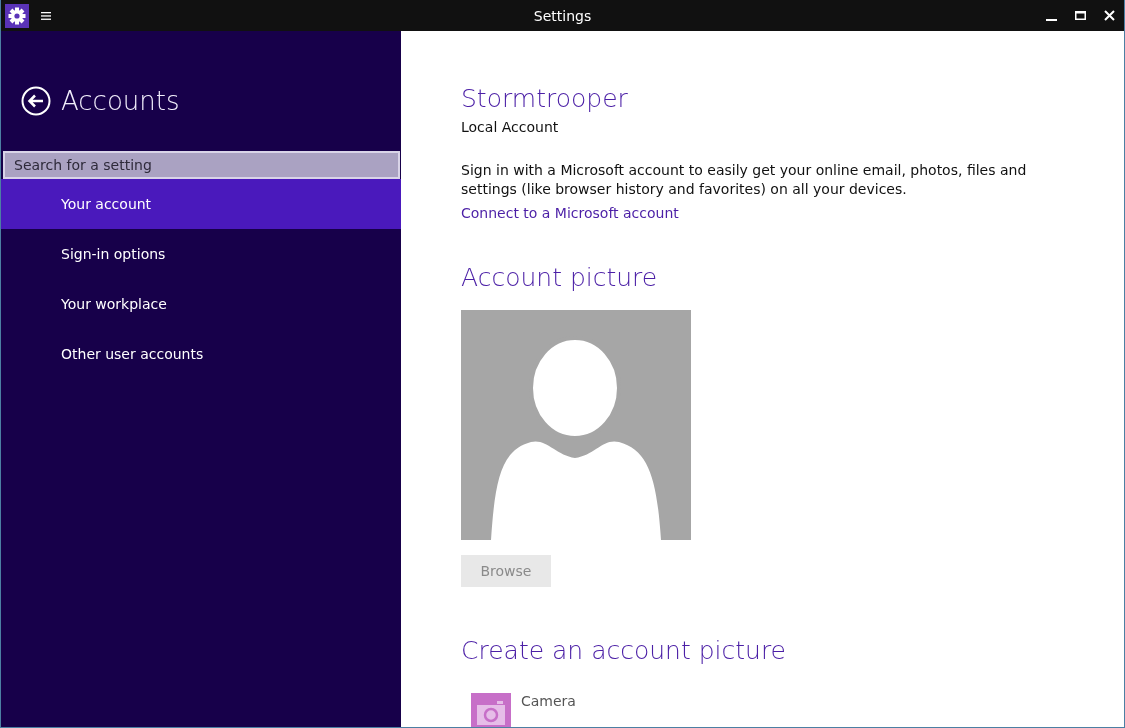 This screenshot has height=728, width=1125. What do you see at coordinates (548, 701) in the screenshot?
I see `app-label: Camera` at bounding box center [548, 701].